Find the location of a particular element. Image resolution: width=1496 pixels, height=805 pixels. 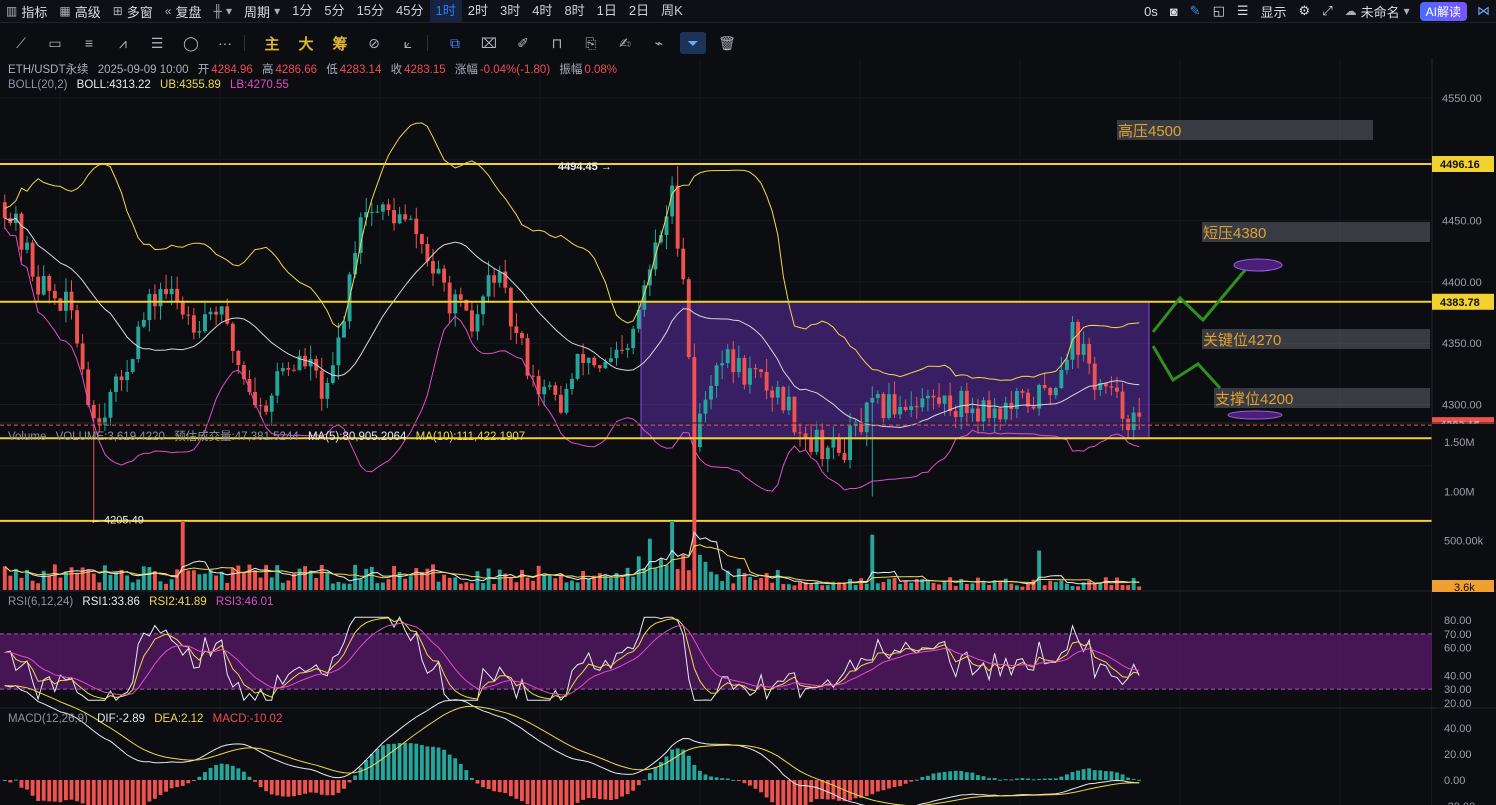

measure-icon: ⟀ is located at coordinates (408, 43).